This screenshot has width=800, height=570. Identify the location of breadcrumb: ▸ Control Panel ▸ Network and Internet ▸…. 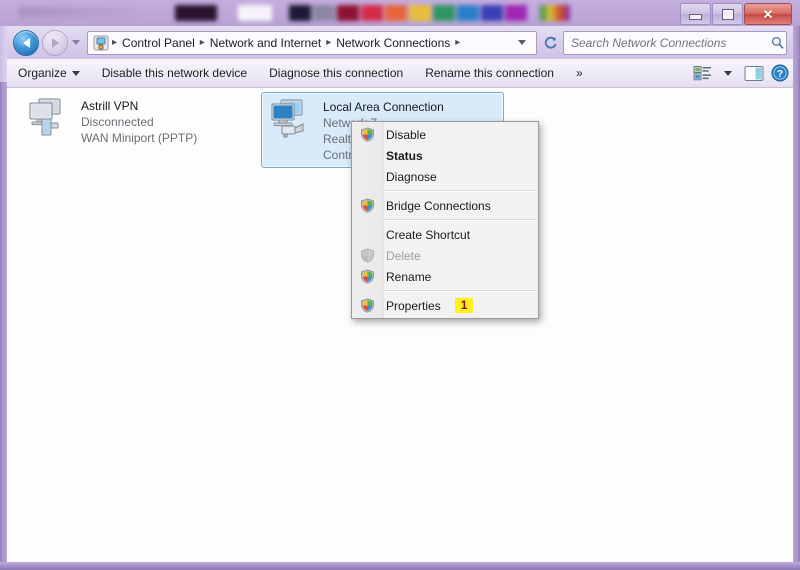
(312, 42).